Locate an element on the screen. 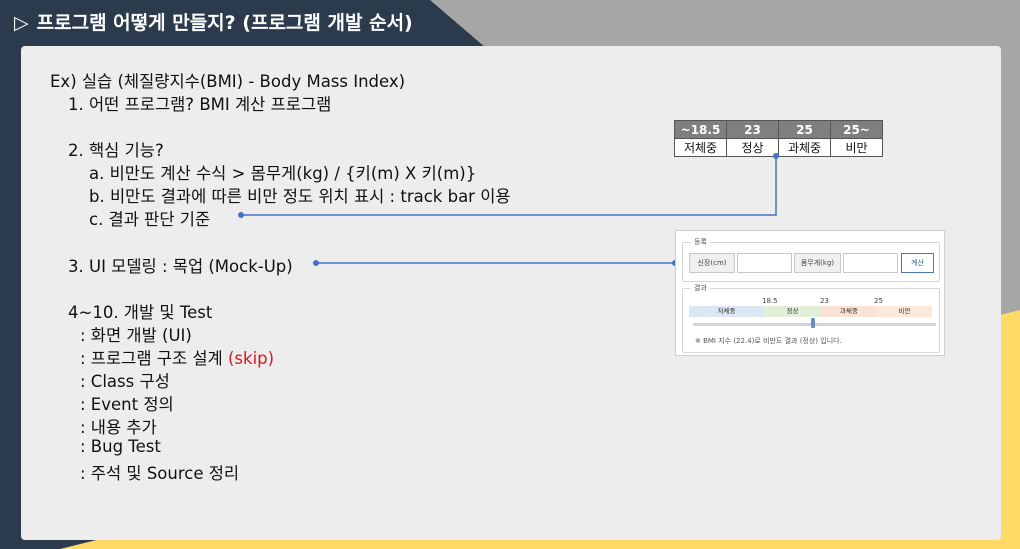 Image resolution: width=1020 pixels, height=549 pixels. segment-underweight: 저체중 is located at coordinates (726, 311).